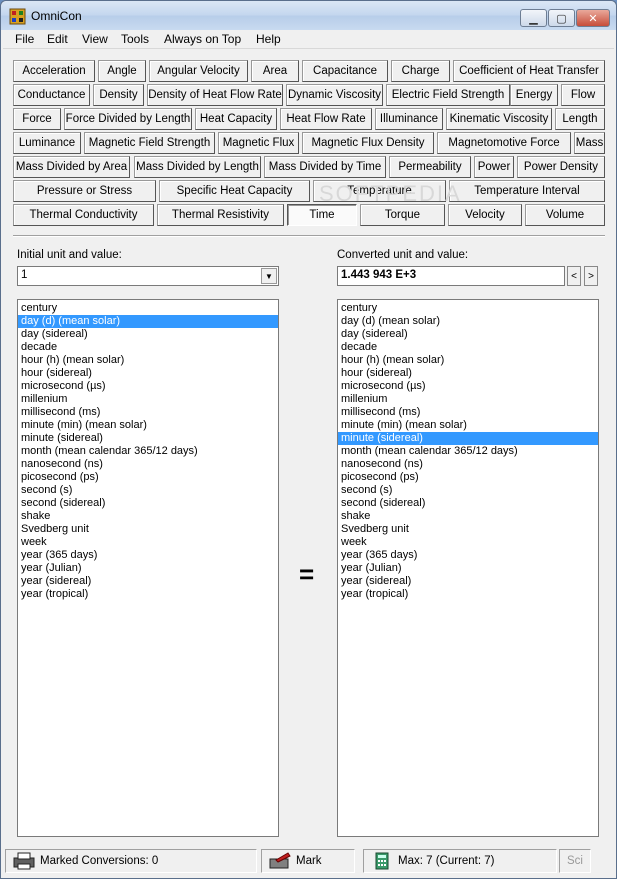 The width and height of the screenshot is (617, 879). I want to click on category-button-energy: Energy, so click(534, 95).